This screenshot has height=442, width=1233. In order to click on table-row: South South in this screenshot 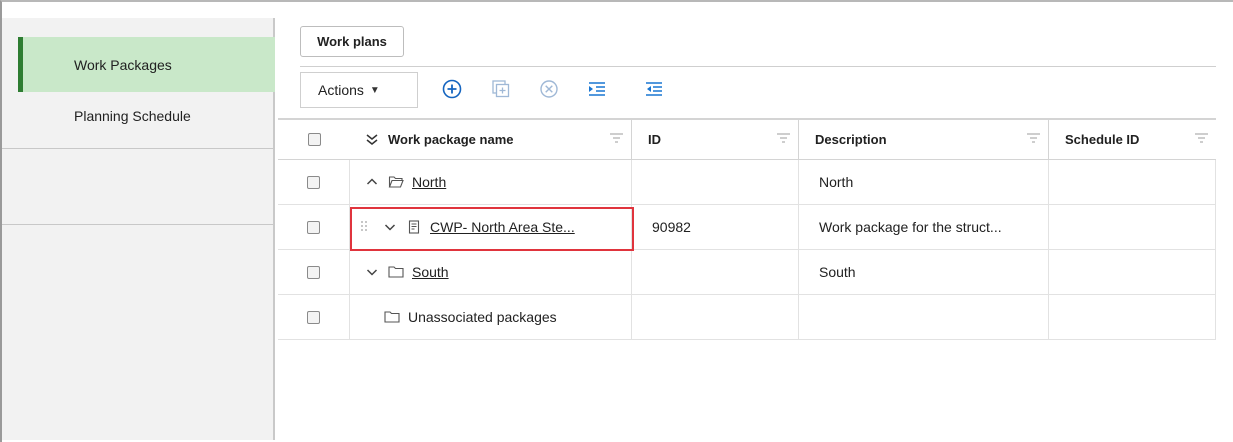, I will do `click(747, 272)`.